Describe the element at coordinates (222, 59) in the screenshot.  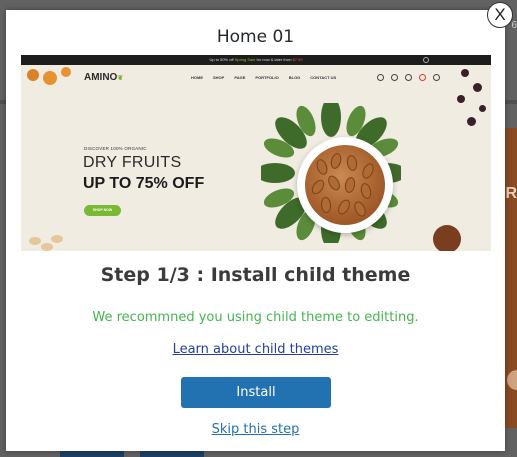
I see `preview-topbar-text: Up to 50% off` at that location.